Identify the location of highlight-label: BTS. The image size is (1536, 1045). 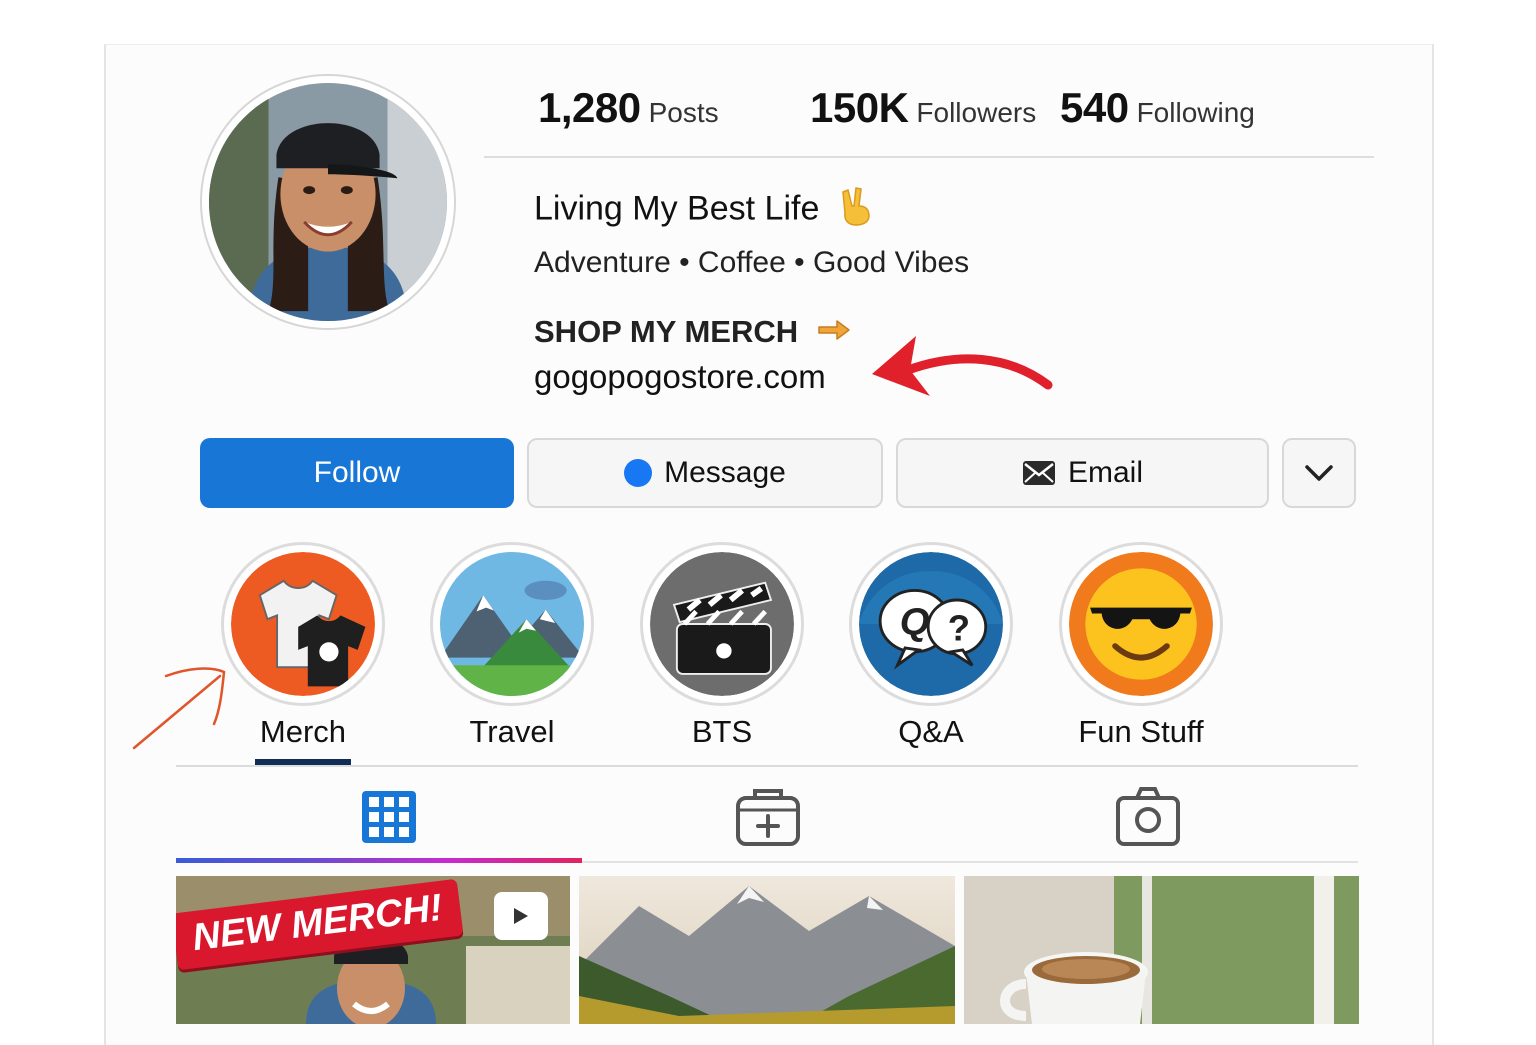
(722, 731).